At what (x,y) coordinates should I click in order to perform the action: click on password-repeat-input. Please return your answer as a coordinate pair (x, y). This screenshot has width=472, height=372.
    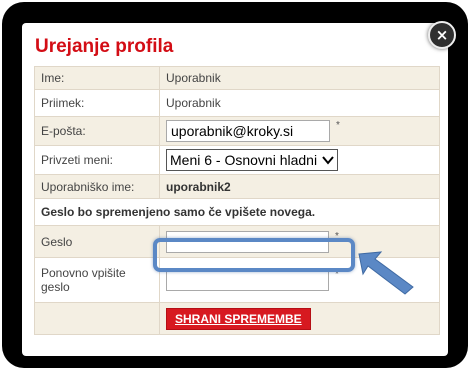
    Looking at the image, I should click on (247, 280).